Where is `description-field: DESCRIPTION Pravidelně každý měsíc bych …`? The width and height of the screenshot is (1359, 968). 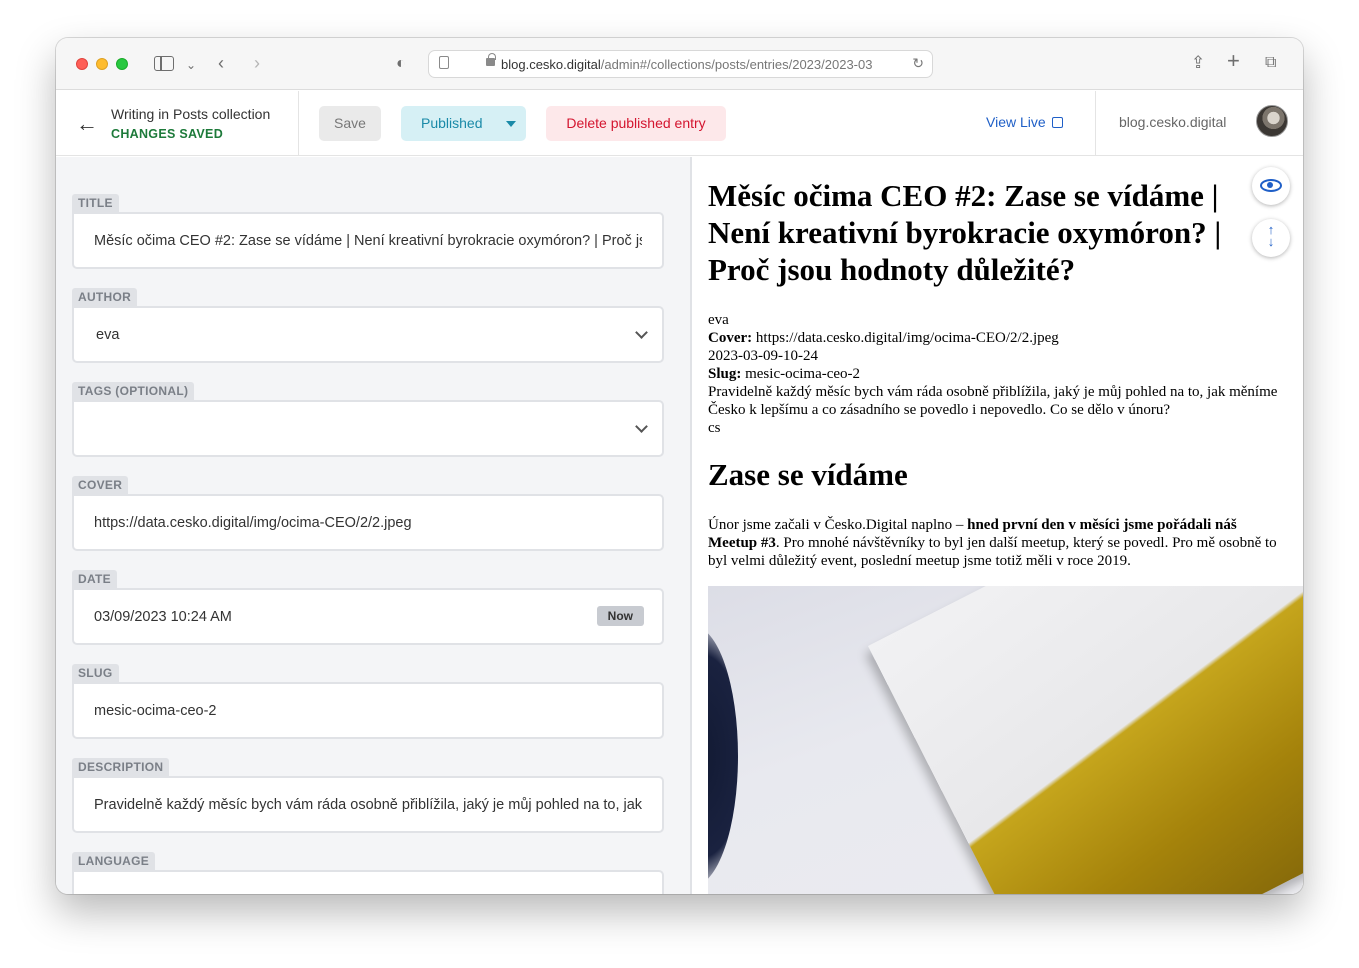
description-field: DESCRIPTION Pravidelně každý měsíc bych … is located at coordinates (368, 795).